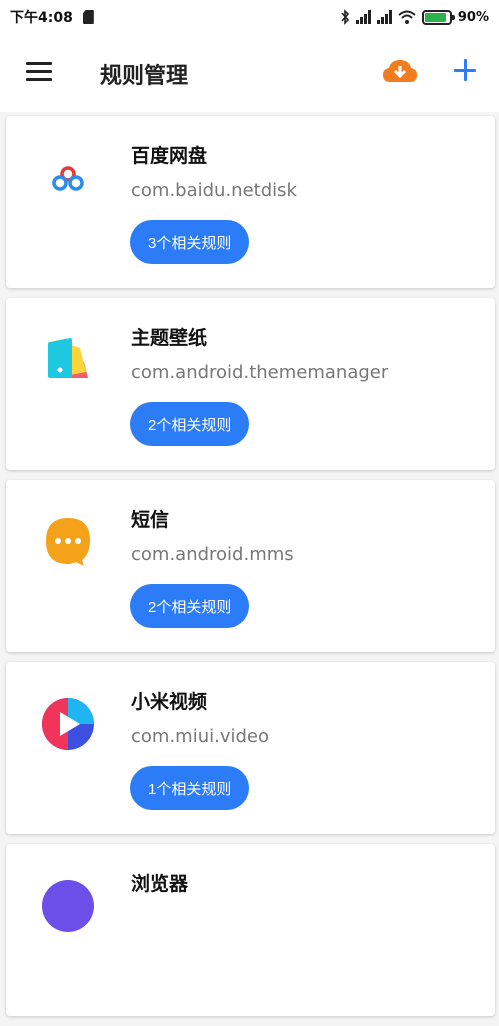  Describe the element at coordinates (467, 71) in the screenshot. I see `add-rule-button` at that location.